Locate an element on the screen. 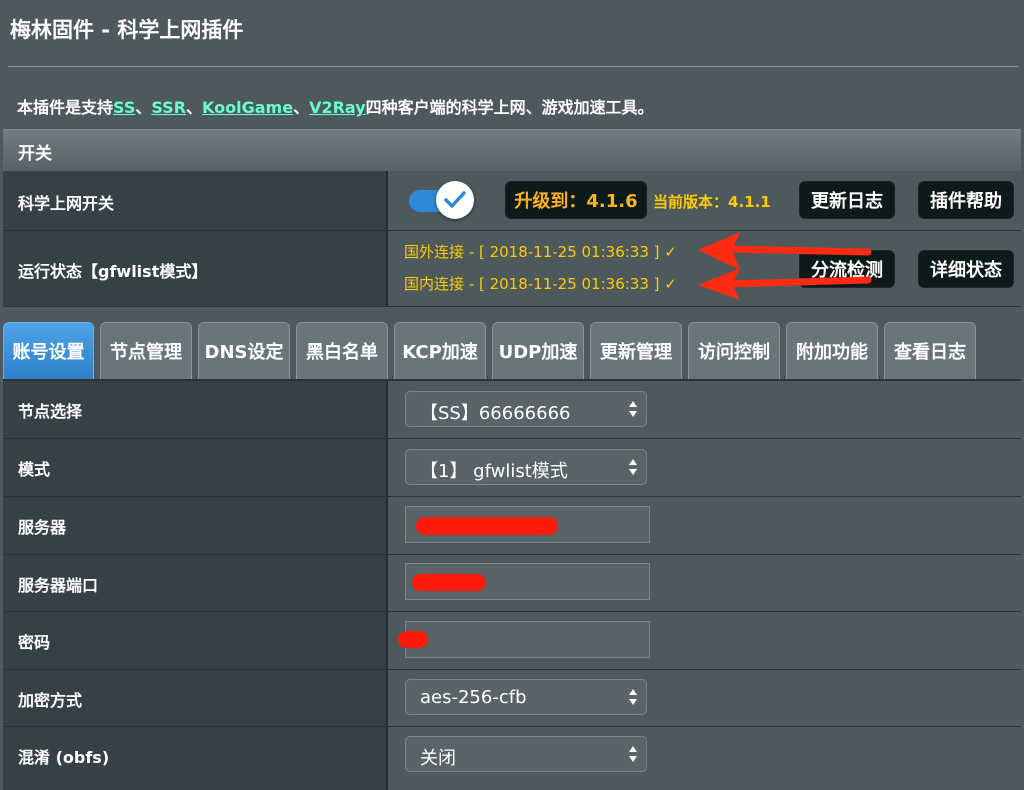 The image size is (1024, 790). tab-node-management: 节点管理 is located at coordinates (146, 350).